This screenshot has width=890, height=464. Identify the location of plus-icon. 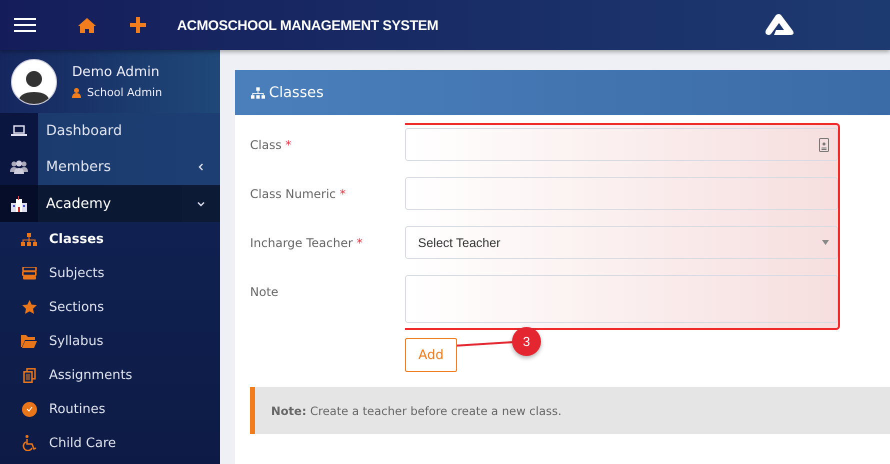
(138, 25).